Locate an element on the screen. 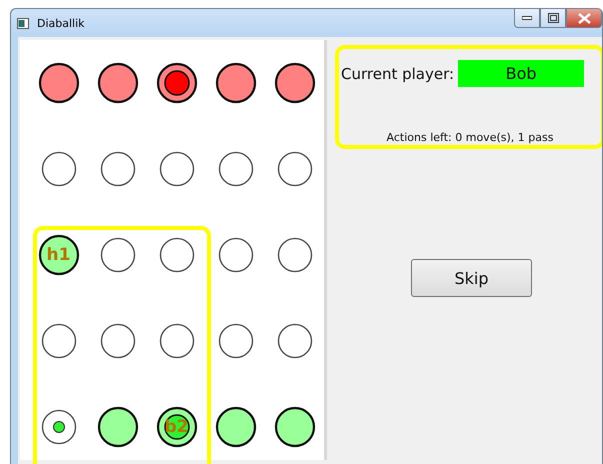  minimize-icon is located at coordinates (527, 18).